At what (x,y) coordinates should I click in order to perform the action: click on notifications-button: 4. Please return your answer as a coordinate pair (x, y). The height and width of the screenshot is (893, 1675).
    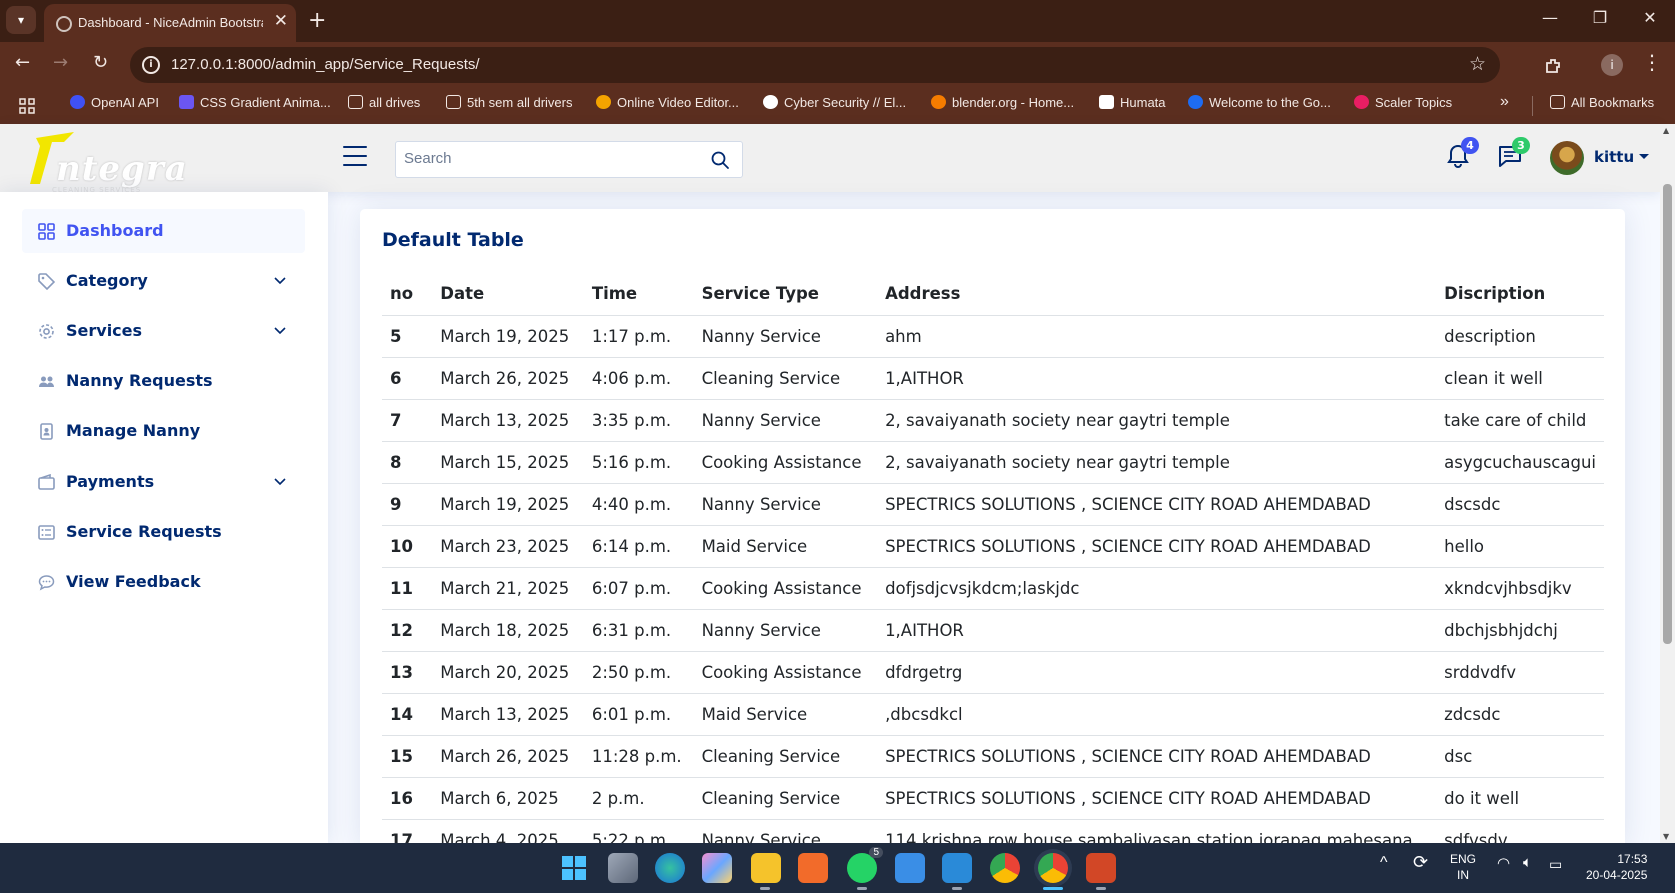
    Looking at the image, I should click on (1462, 154).